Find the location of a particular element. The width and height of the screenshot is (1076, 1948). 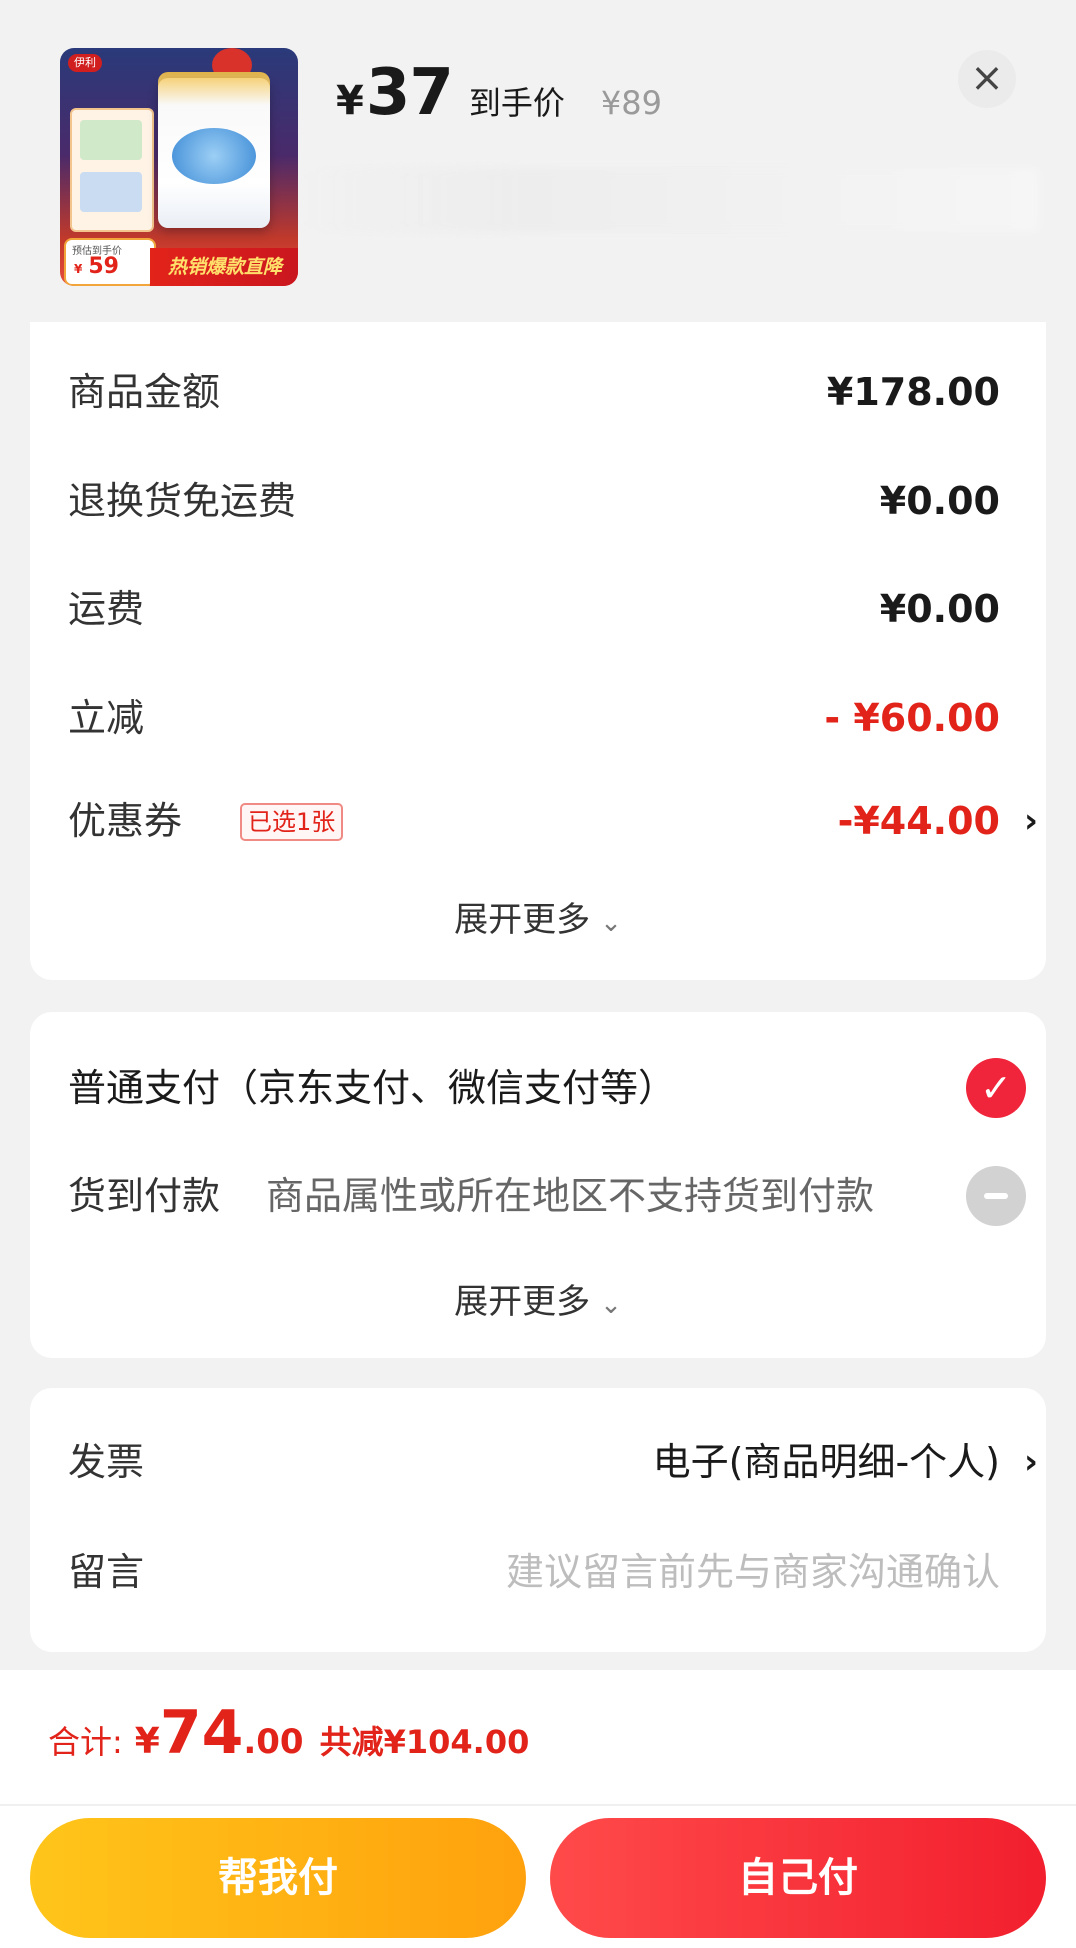

shipping-label: 运费 is located at coordinates (106, 609).